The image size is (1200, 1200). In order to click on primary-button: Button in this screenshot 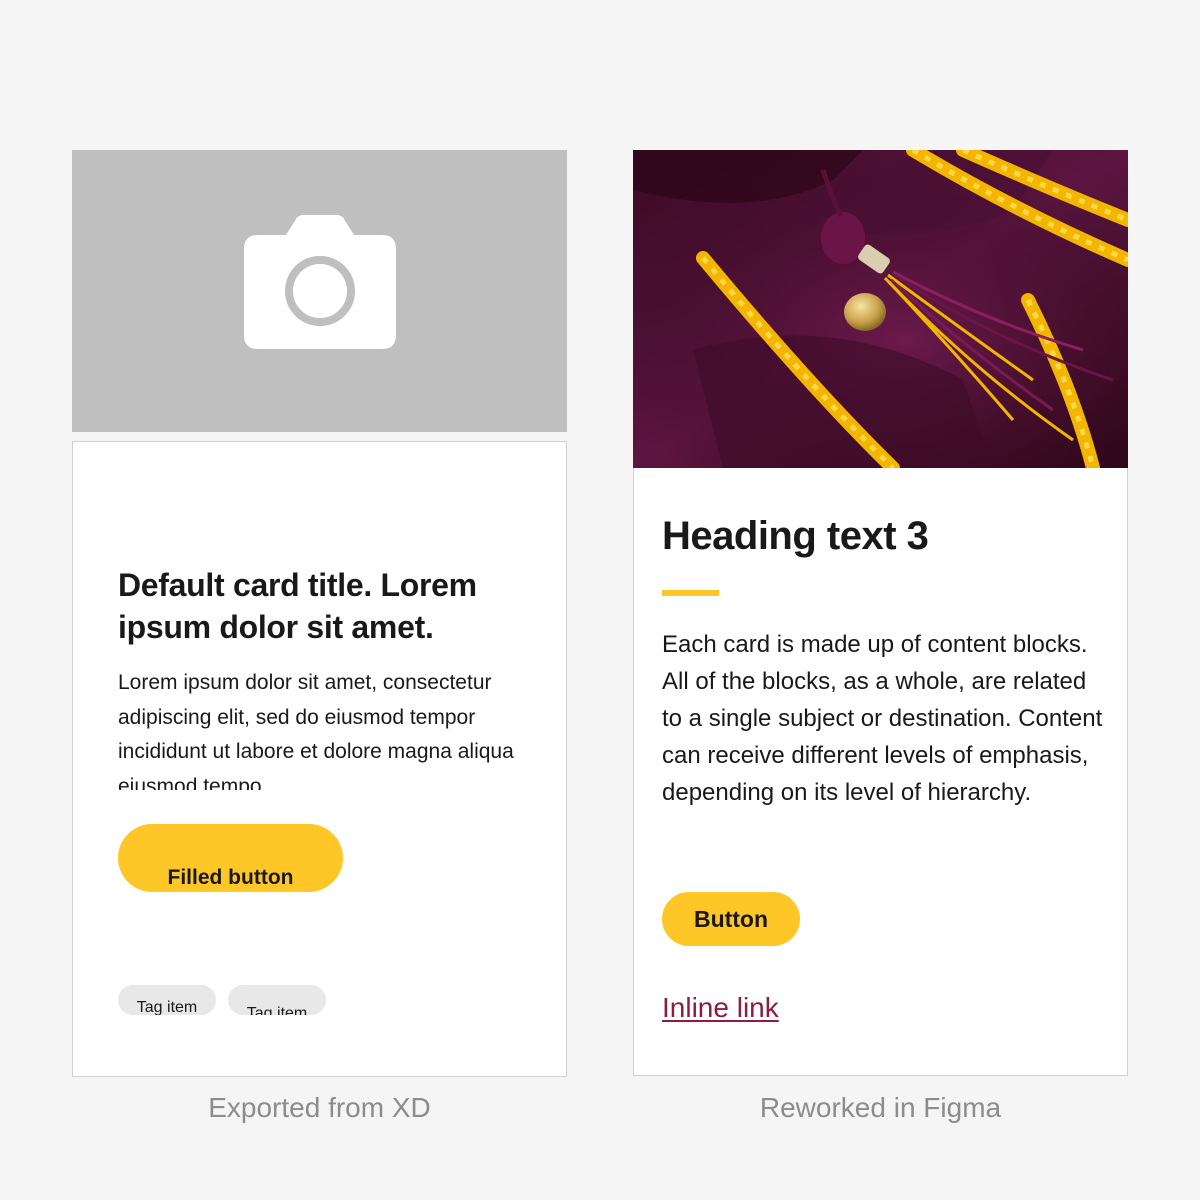, I will do `click(731, 919)`.